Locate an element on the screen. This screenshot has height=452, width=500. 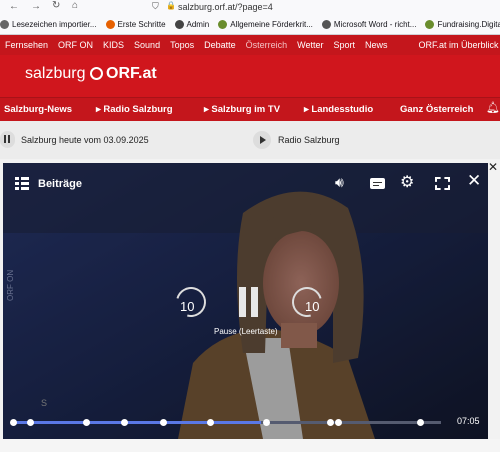
region-logo-text: salzburg is located at coordinates (55, 74).